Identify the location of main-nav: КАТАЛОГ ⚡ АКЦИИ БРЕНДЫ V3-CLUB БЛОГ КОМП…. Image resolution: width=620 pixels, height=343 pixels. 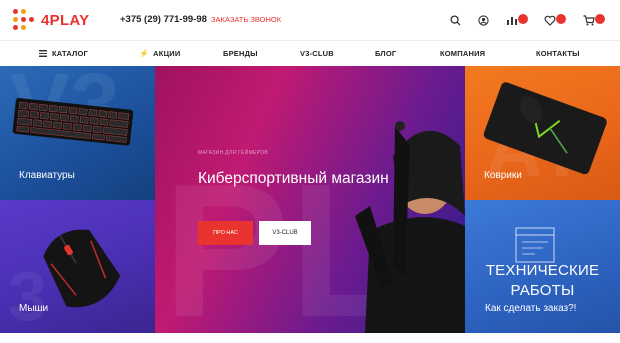
(310, 53).